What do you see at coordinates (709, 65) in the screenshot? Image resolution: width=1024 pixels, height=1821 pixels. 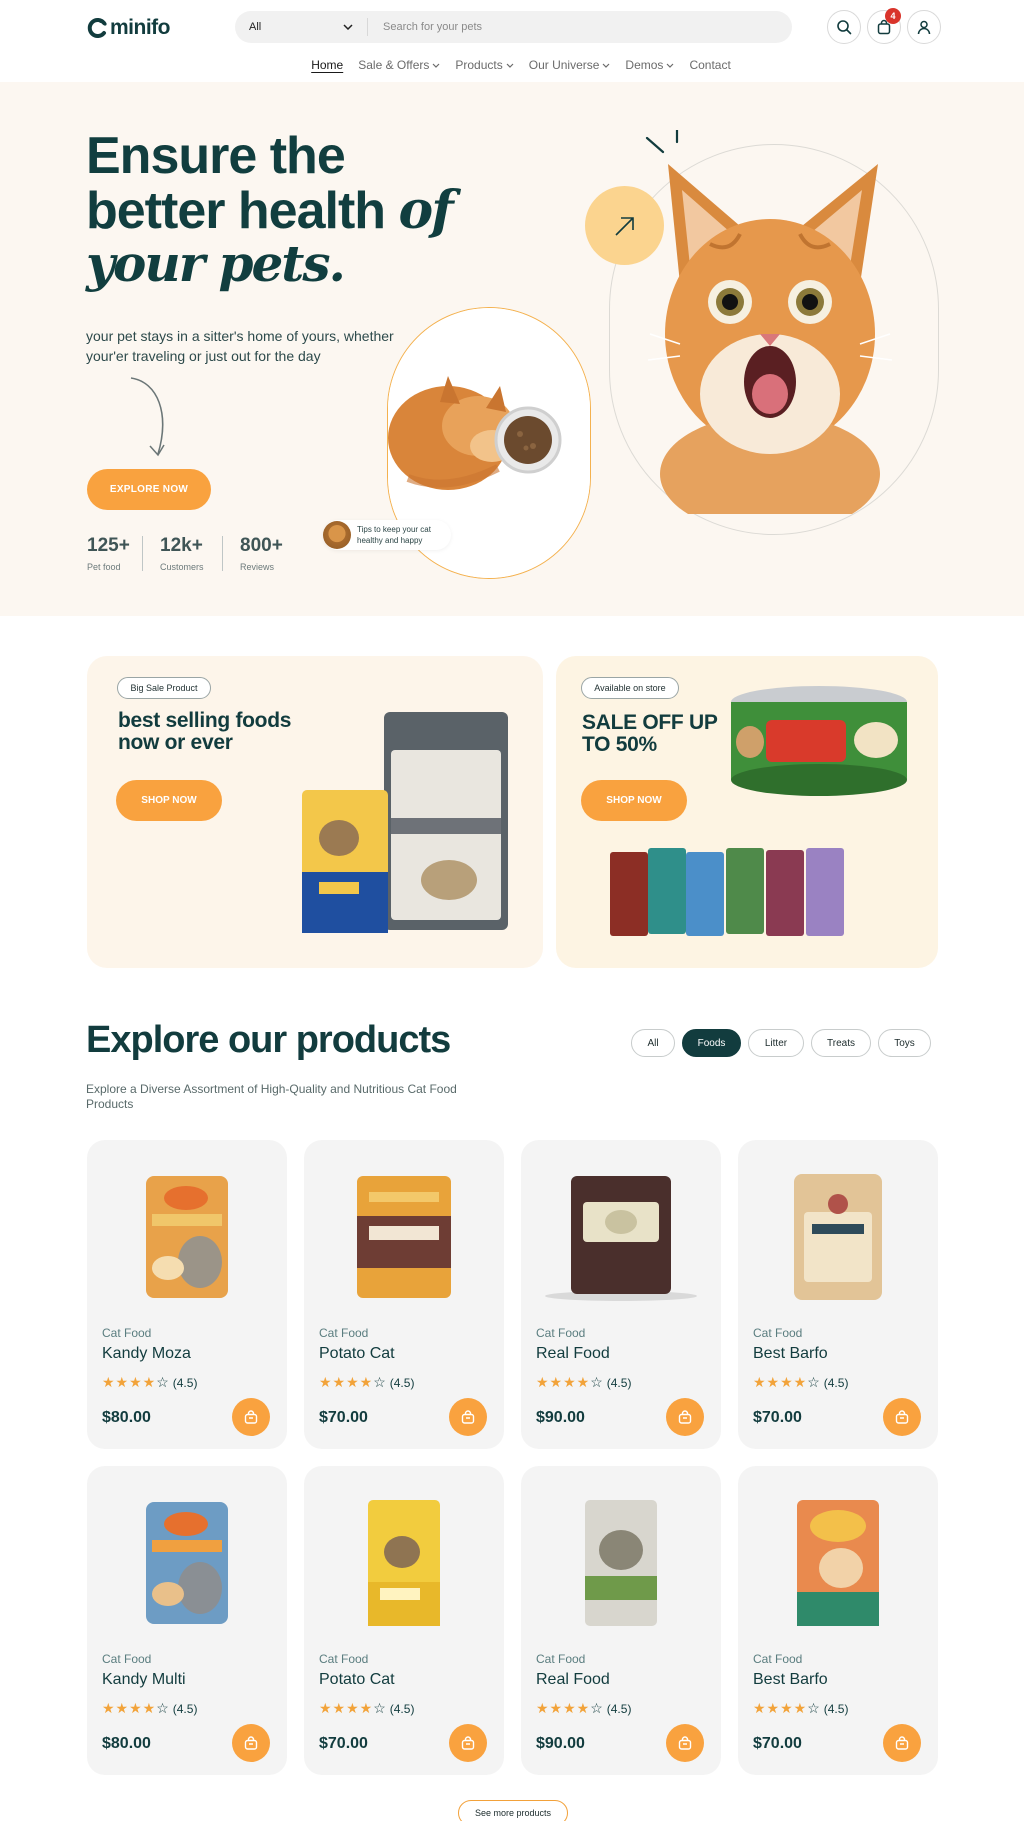 I see `nav-item-contact: Contact` at bounding box center [709, 65].